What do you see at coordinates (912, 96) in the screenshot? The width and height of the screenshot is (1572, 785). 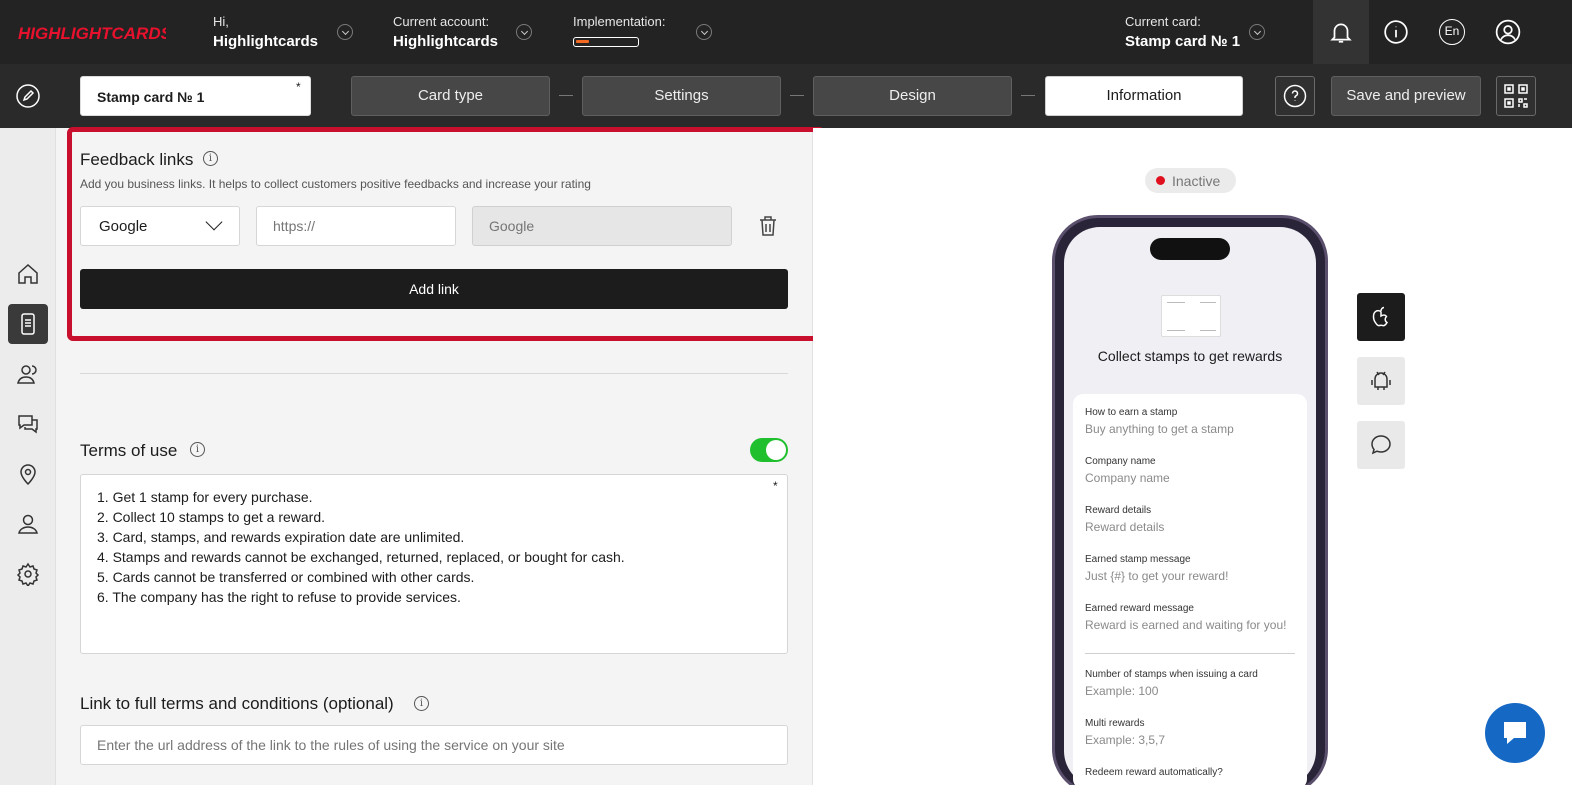 I see `tab-design: Design` at bounding box center [912, 96].